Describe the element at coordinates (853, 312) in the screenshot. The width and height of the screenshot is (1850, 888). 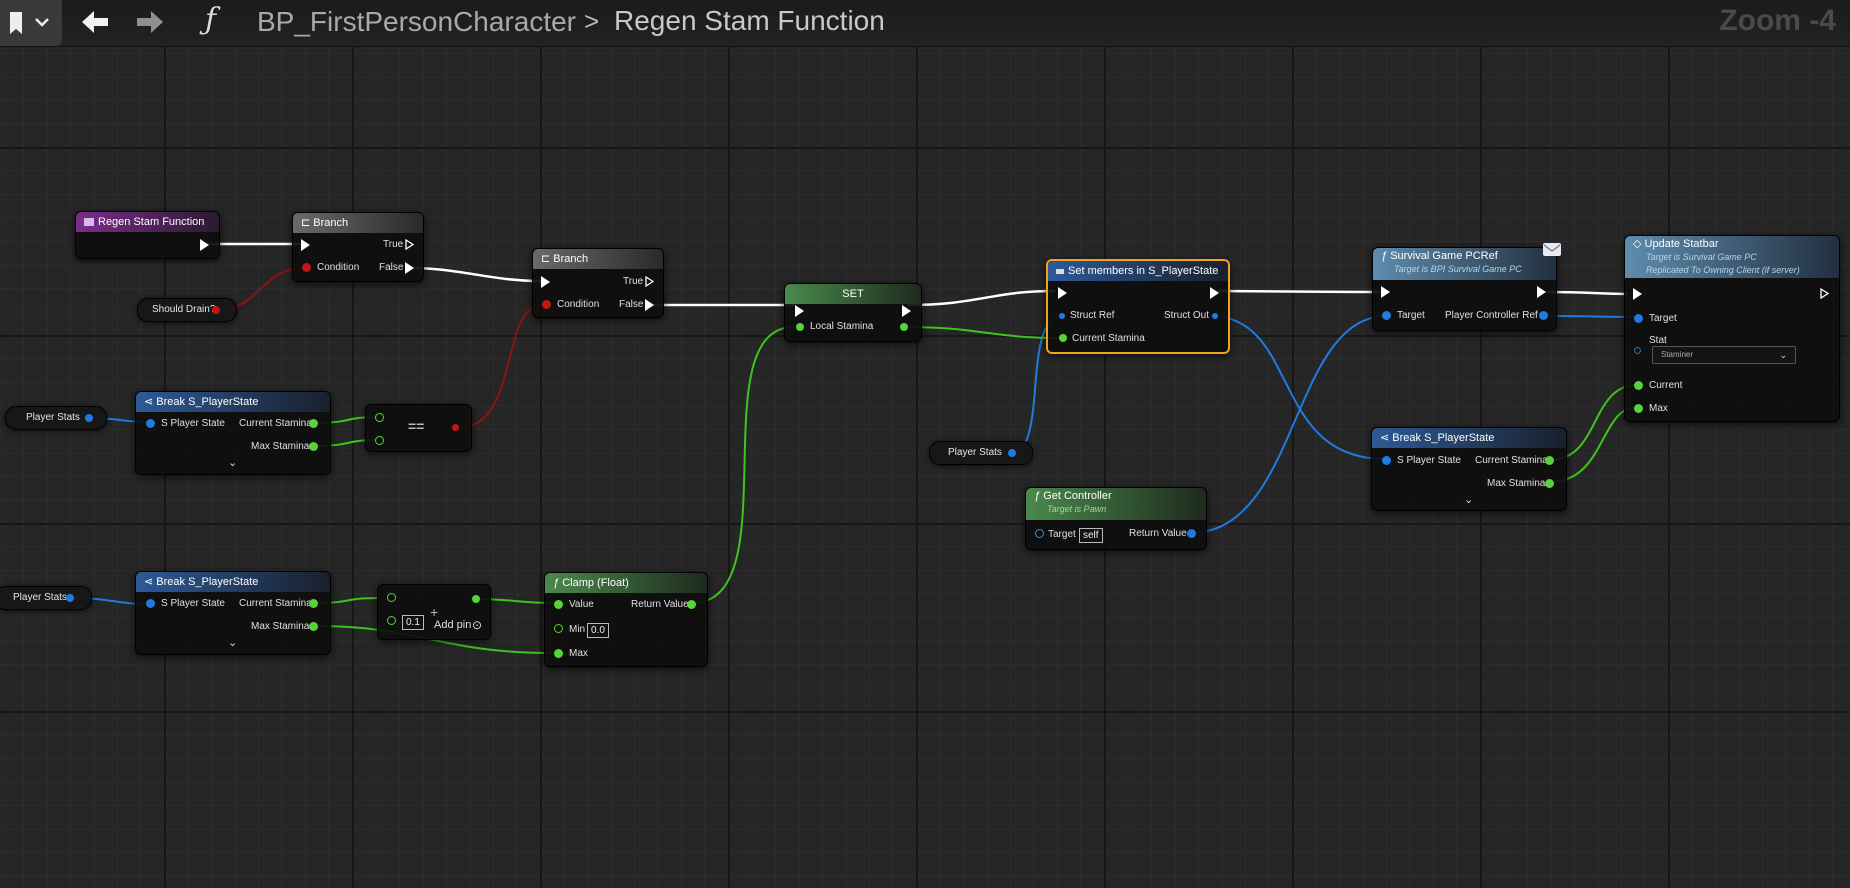
I see `set-local-stamina-node: SET Local Stamina` at that location.